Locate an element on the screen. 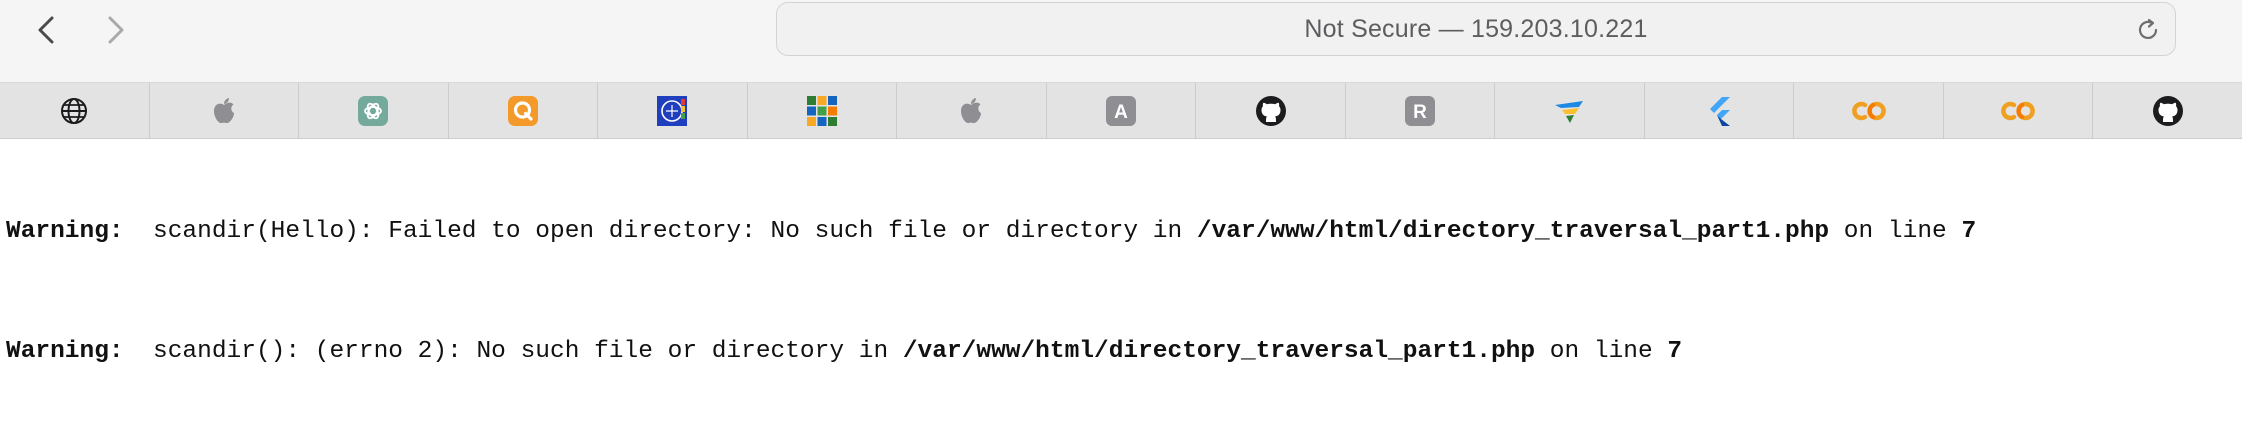  r-letter-icon: R is located at coordinates (1420, 110).